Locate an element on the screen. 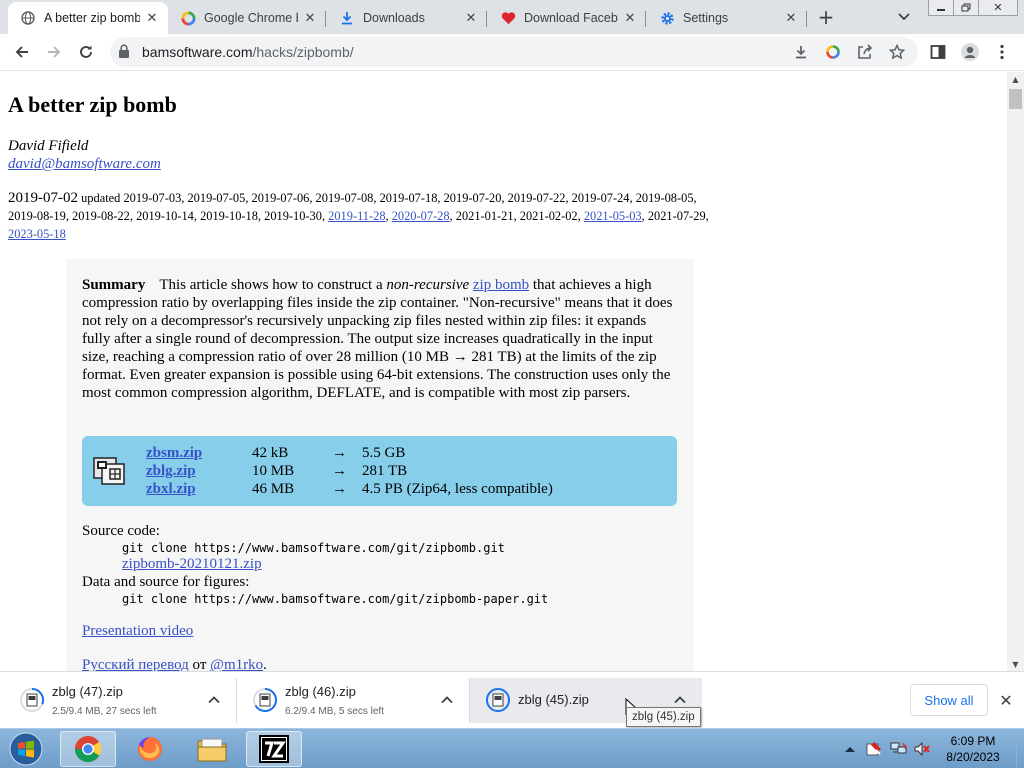  zip-download-link: zbsm.zip is located at coordinates (174, 453).